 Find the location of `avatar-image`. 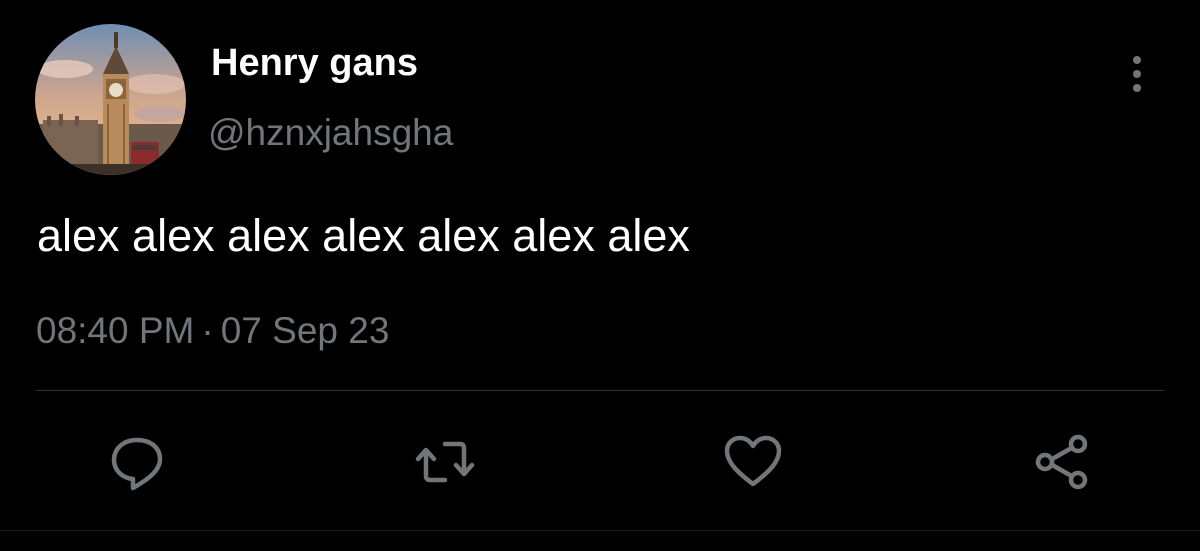

avatar-image is located at coordinates (110, 99).